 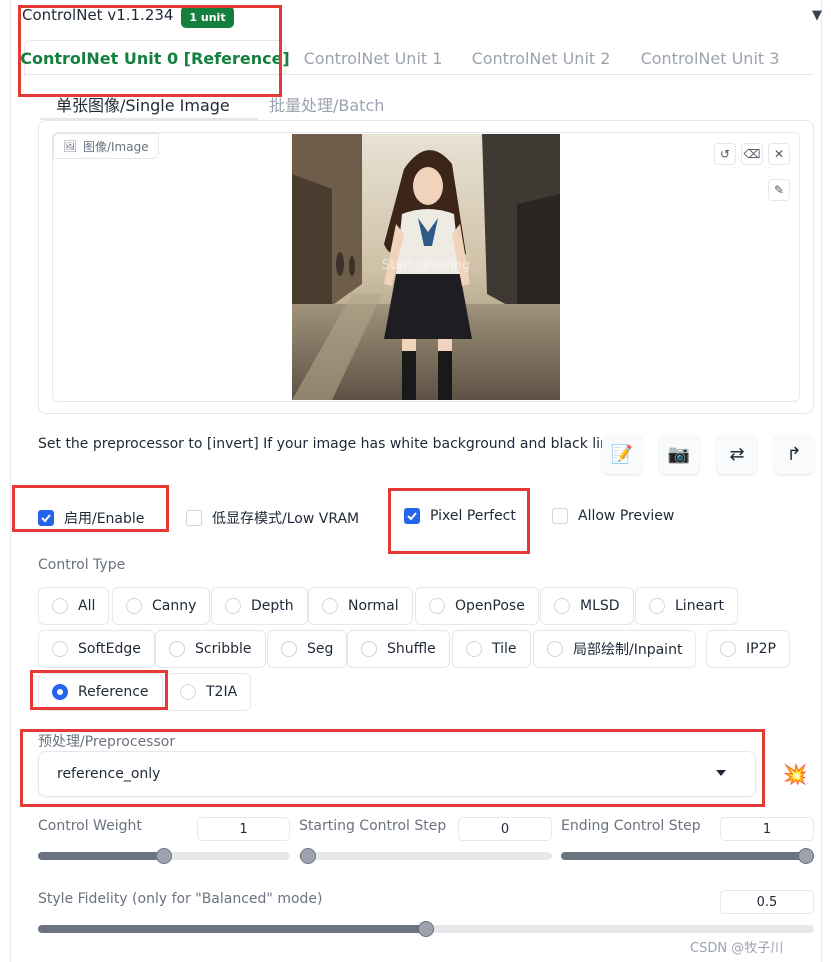 What do you see at coordinates (425, 856) in the screenshot?
I see `starting-step-track` at bounding box center [425, 856].